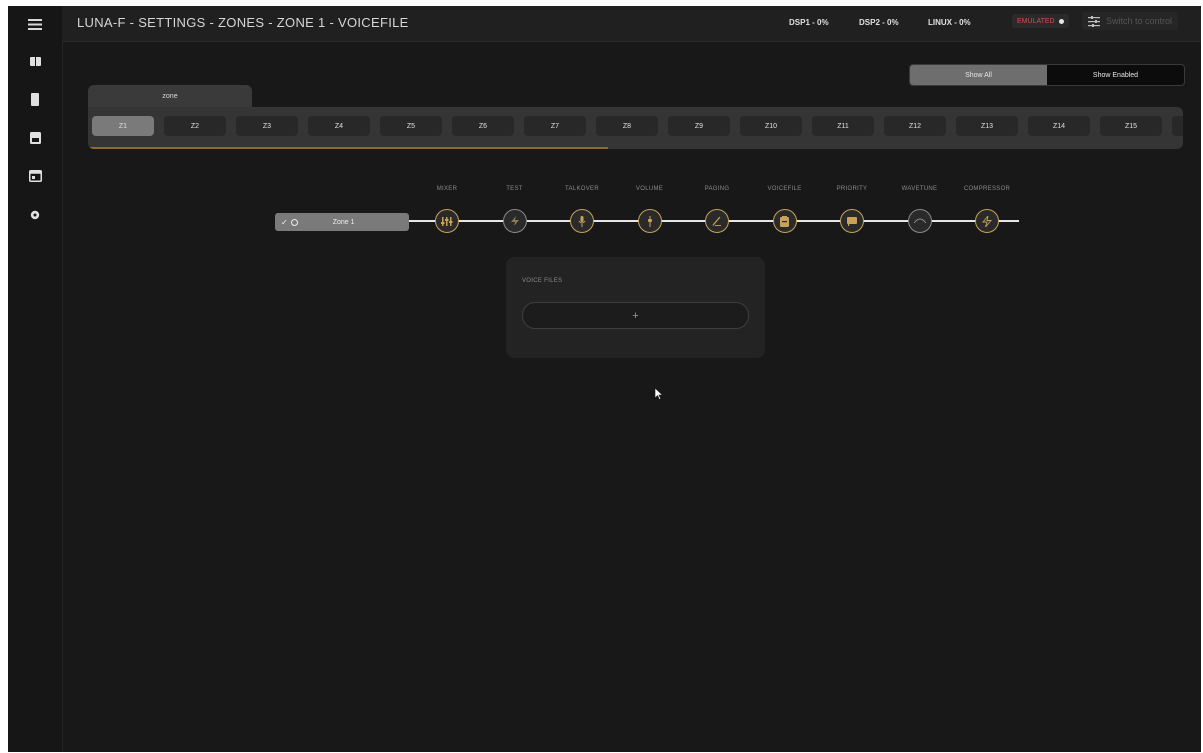  I want to click on zone-name-label: Zone 1, so click(343, 222).